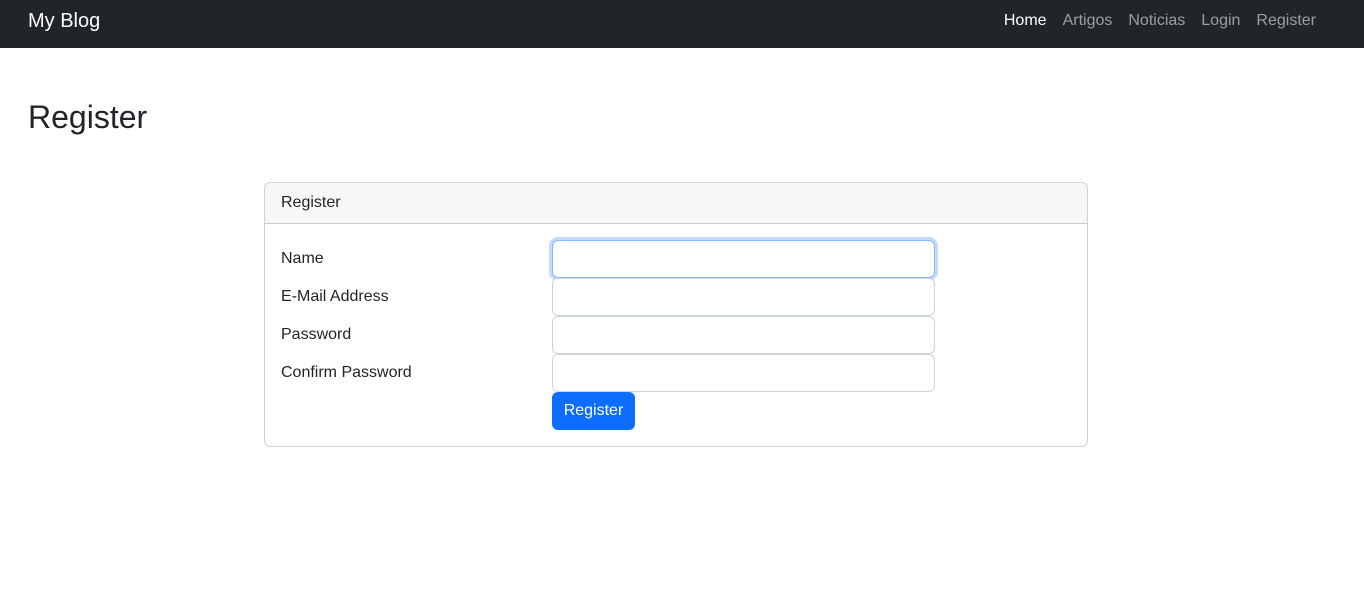 This screenshot has height=600, width=1364. I want to click on form-row-password: Password, so click(676, 335).